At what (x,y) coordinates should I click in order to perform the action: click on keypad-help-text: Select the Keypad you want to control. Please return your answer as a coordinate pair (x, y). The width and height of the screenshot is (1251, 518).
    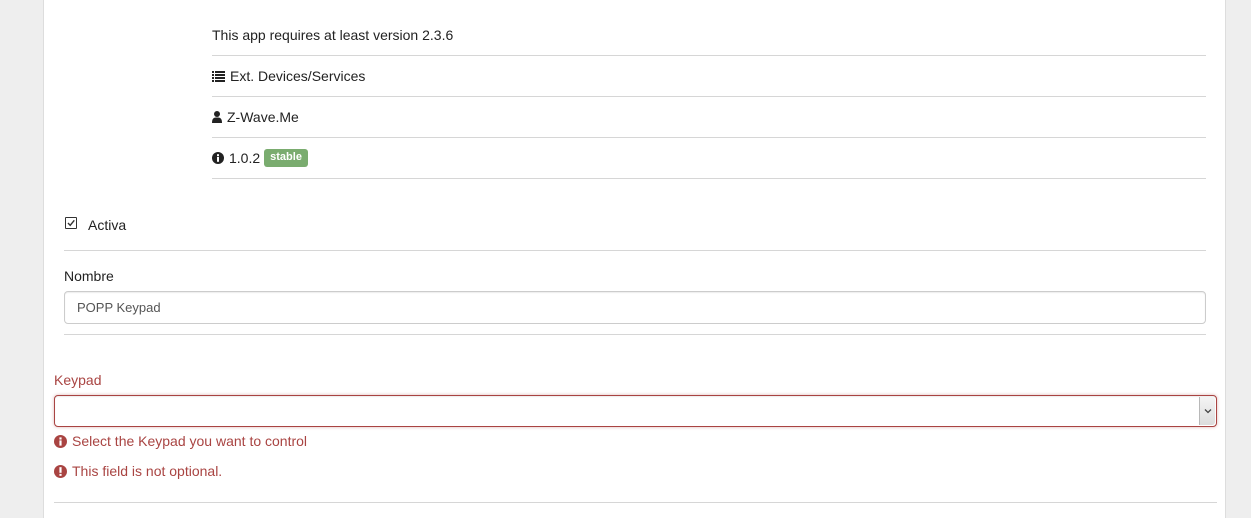
    Looking at the image, I should click on (190, 441).